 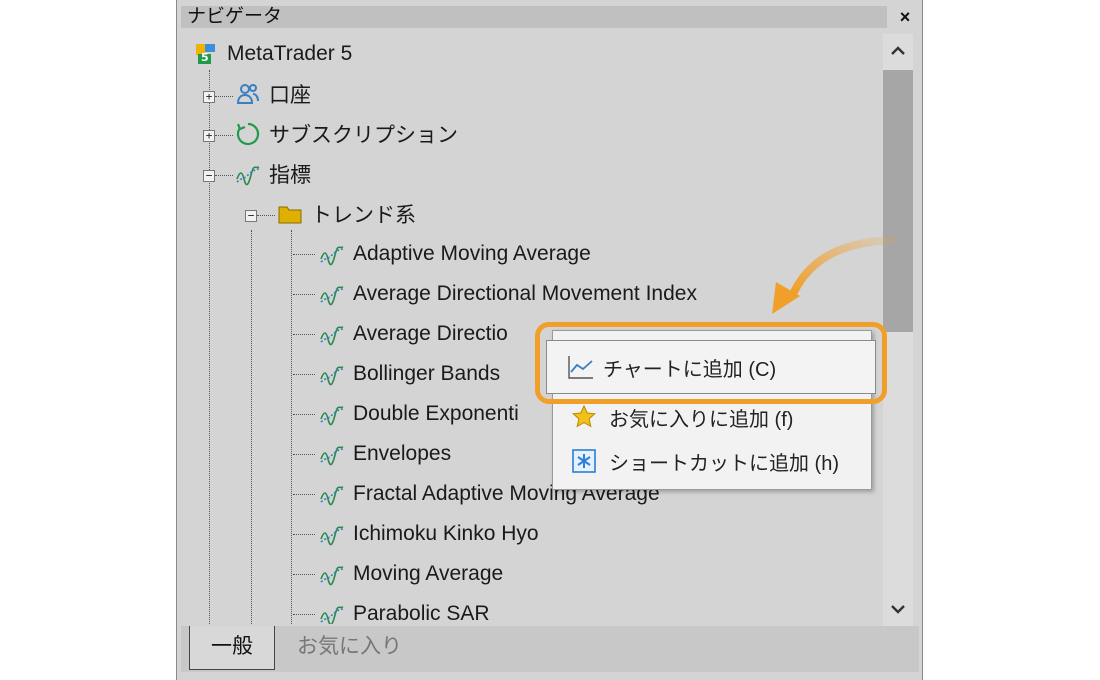 I want to click on chevron-up-icon, so click(x=898, y=50).